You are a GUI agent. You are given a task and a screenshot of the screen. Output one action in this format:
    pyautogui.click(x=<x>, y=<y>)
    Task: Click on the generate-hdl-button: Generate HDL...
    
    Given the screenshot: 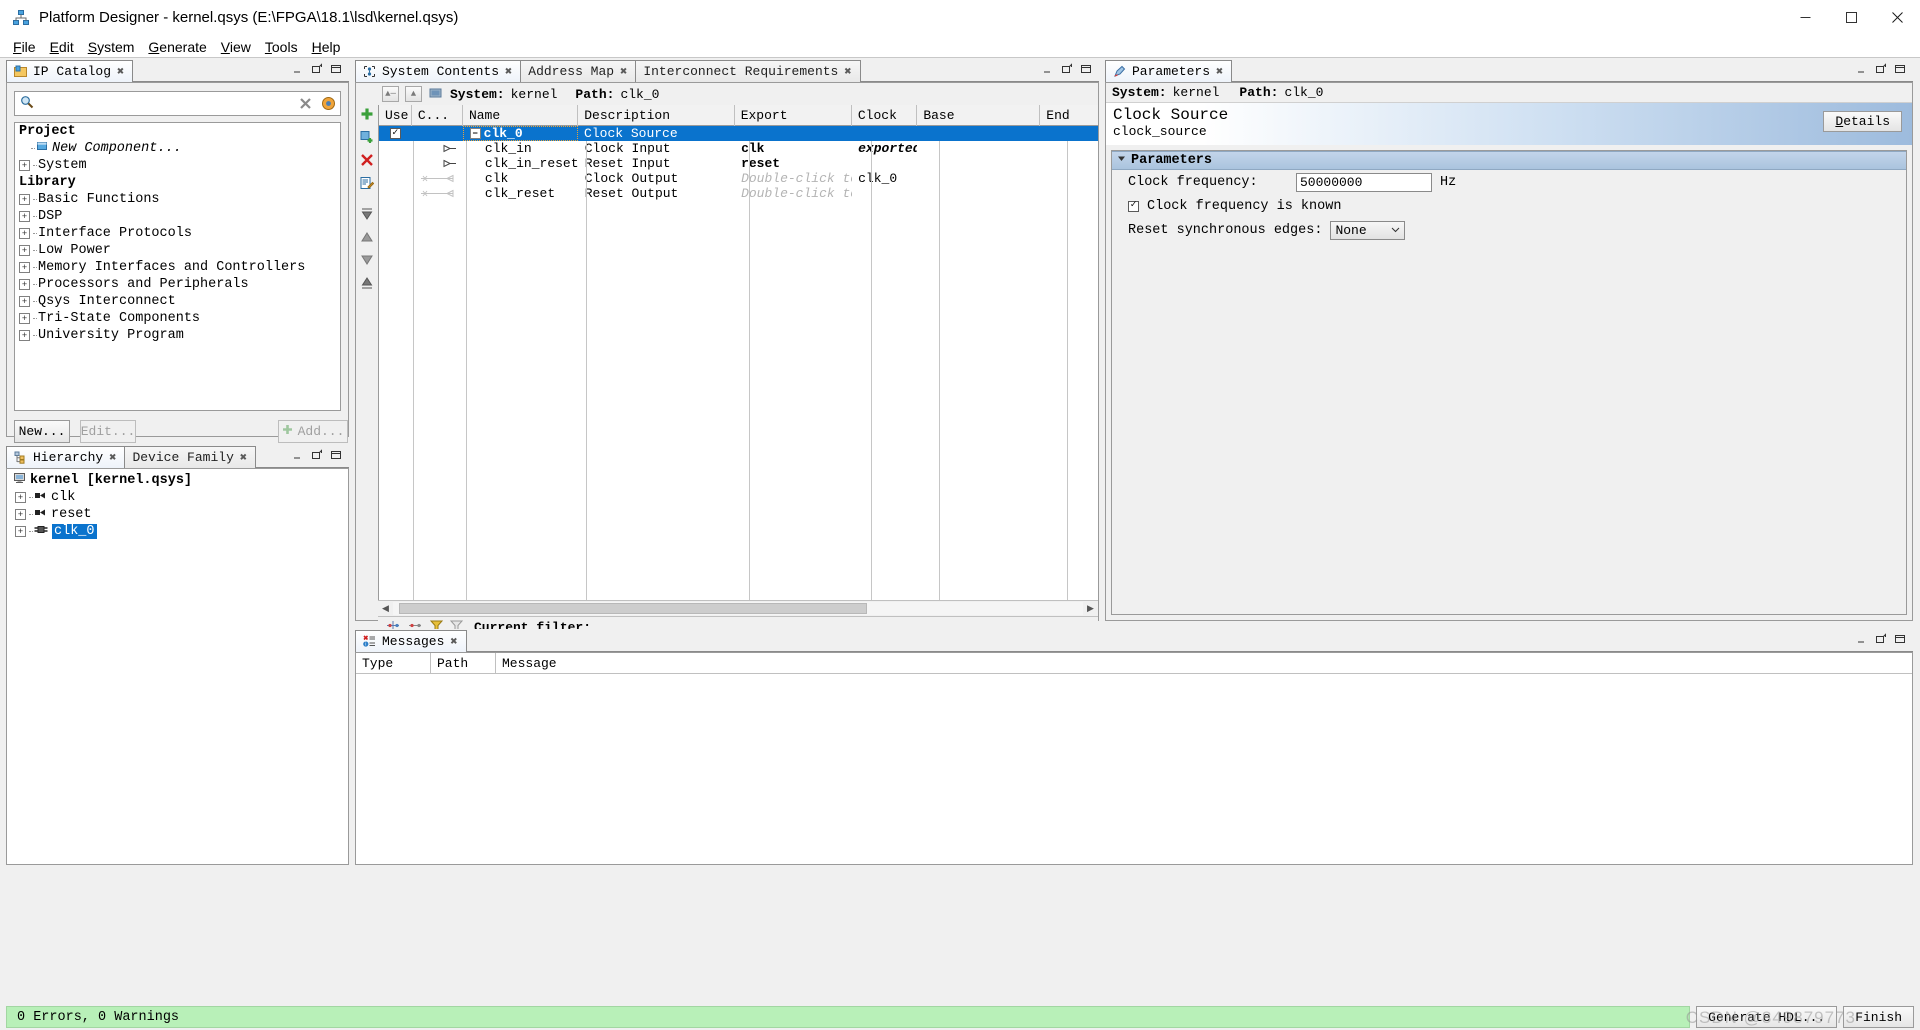 What is the action you would take?
    pyautogui.click(x=1767, y=1017)
    